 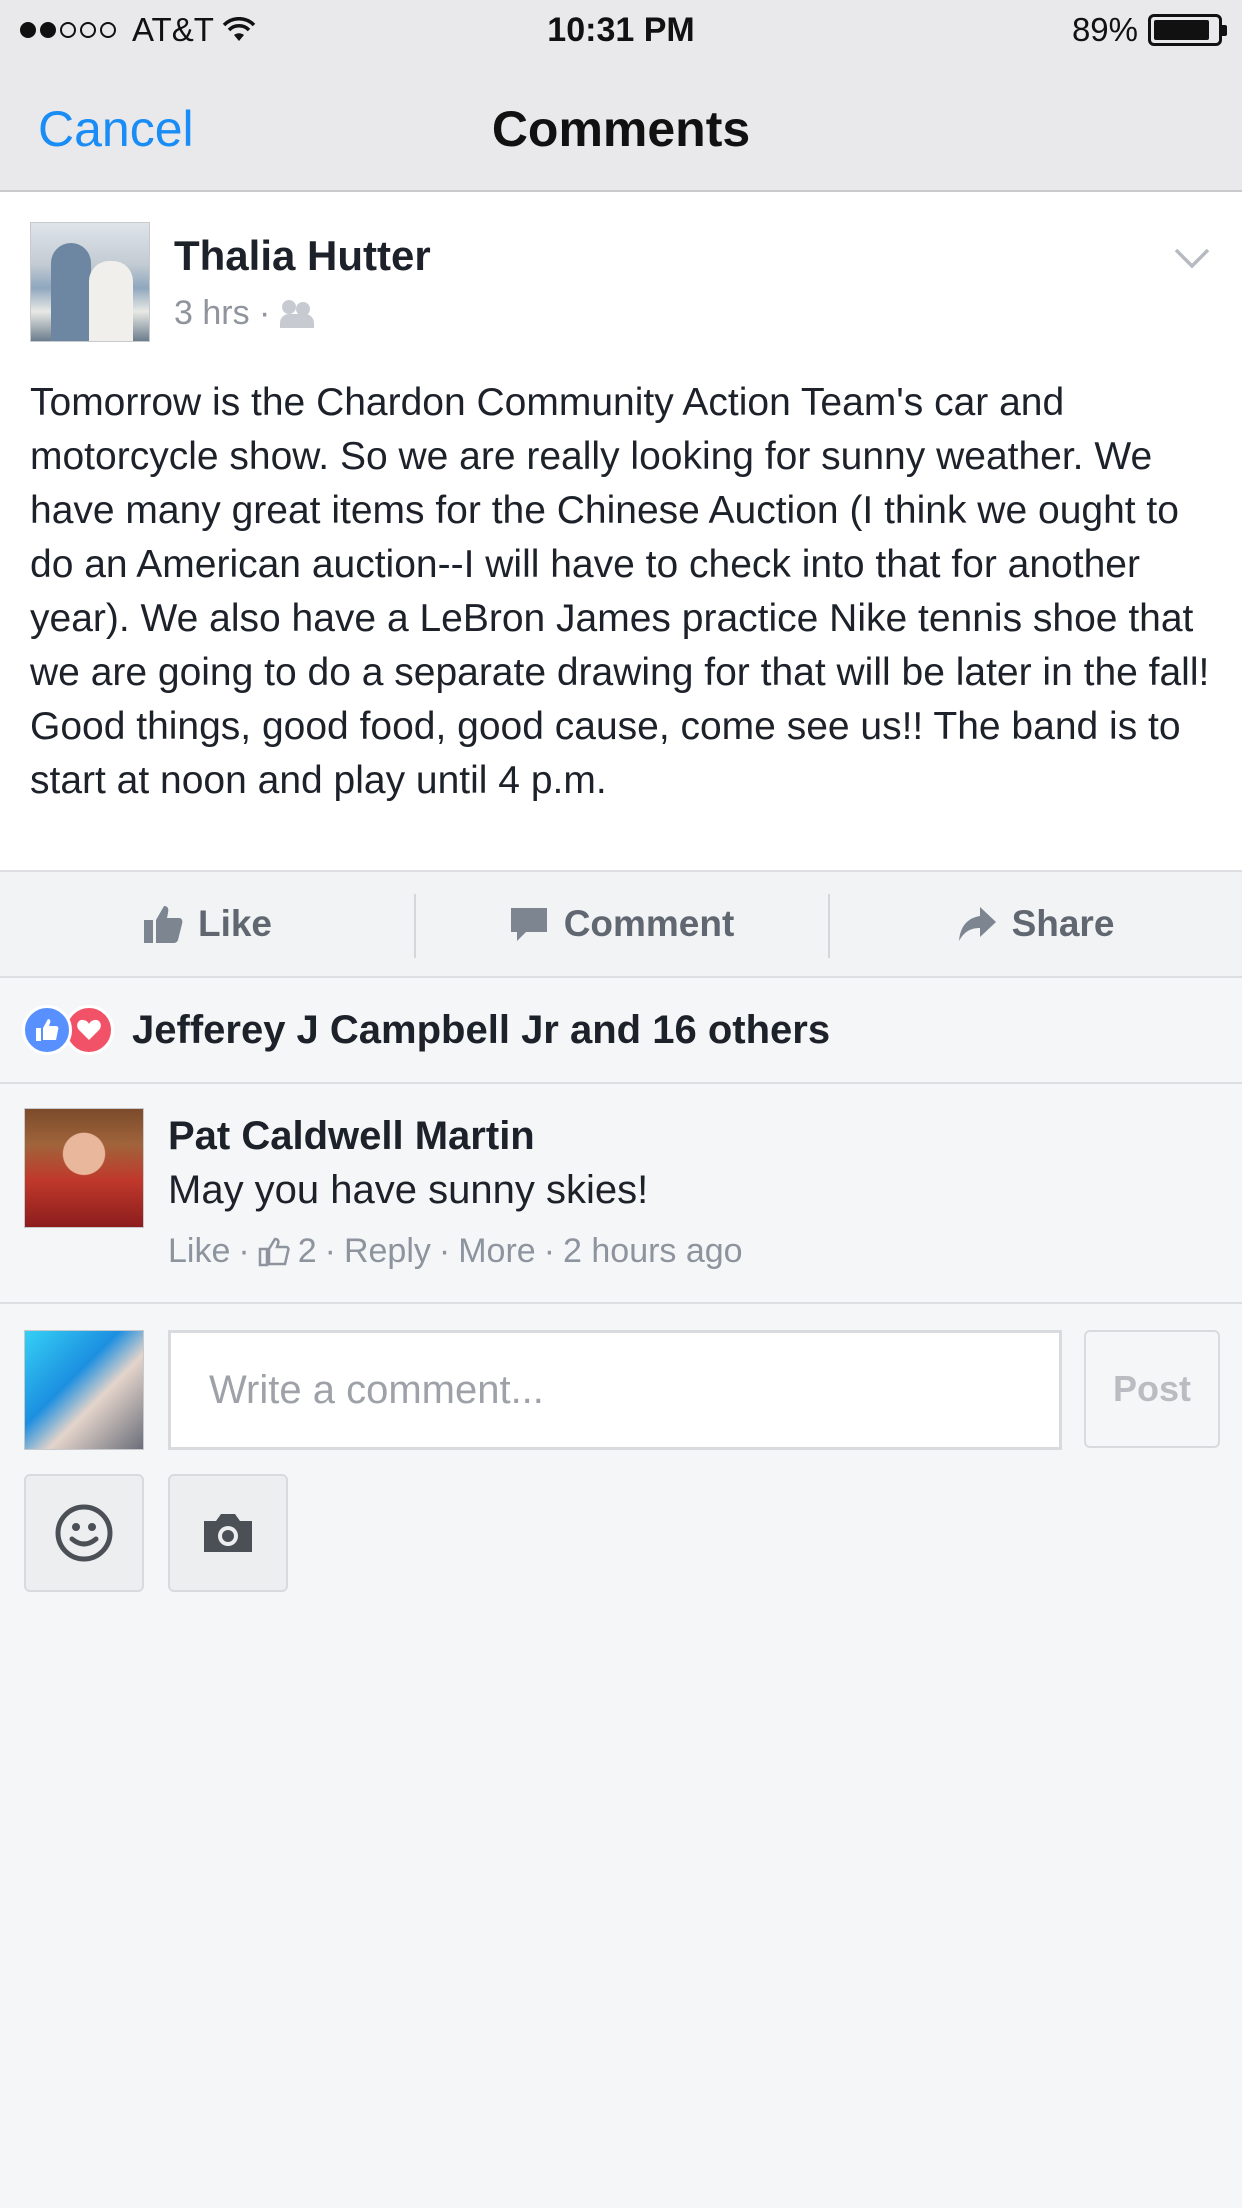 I want to click on post-author-name: Thalia Hutter, so click(x=302, y=256).